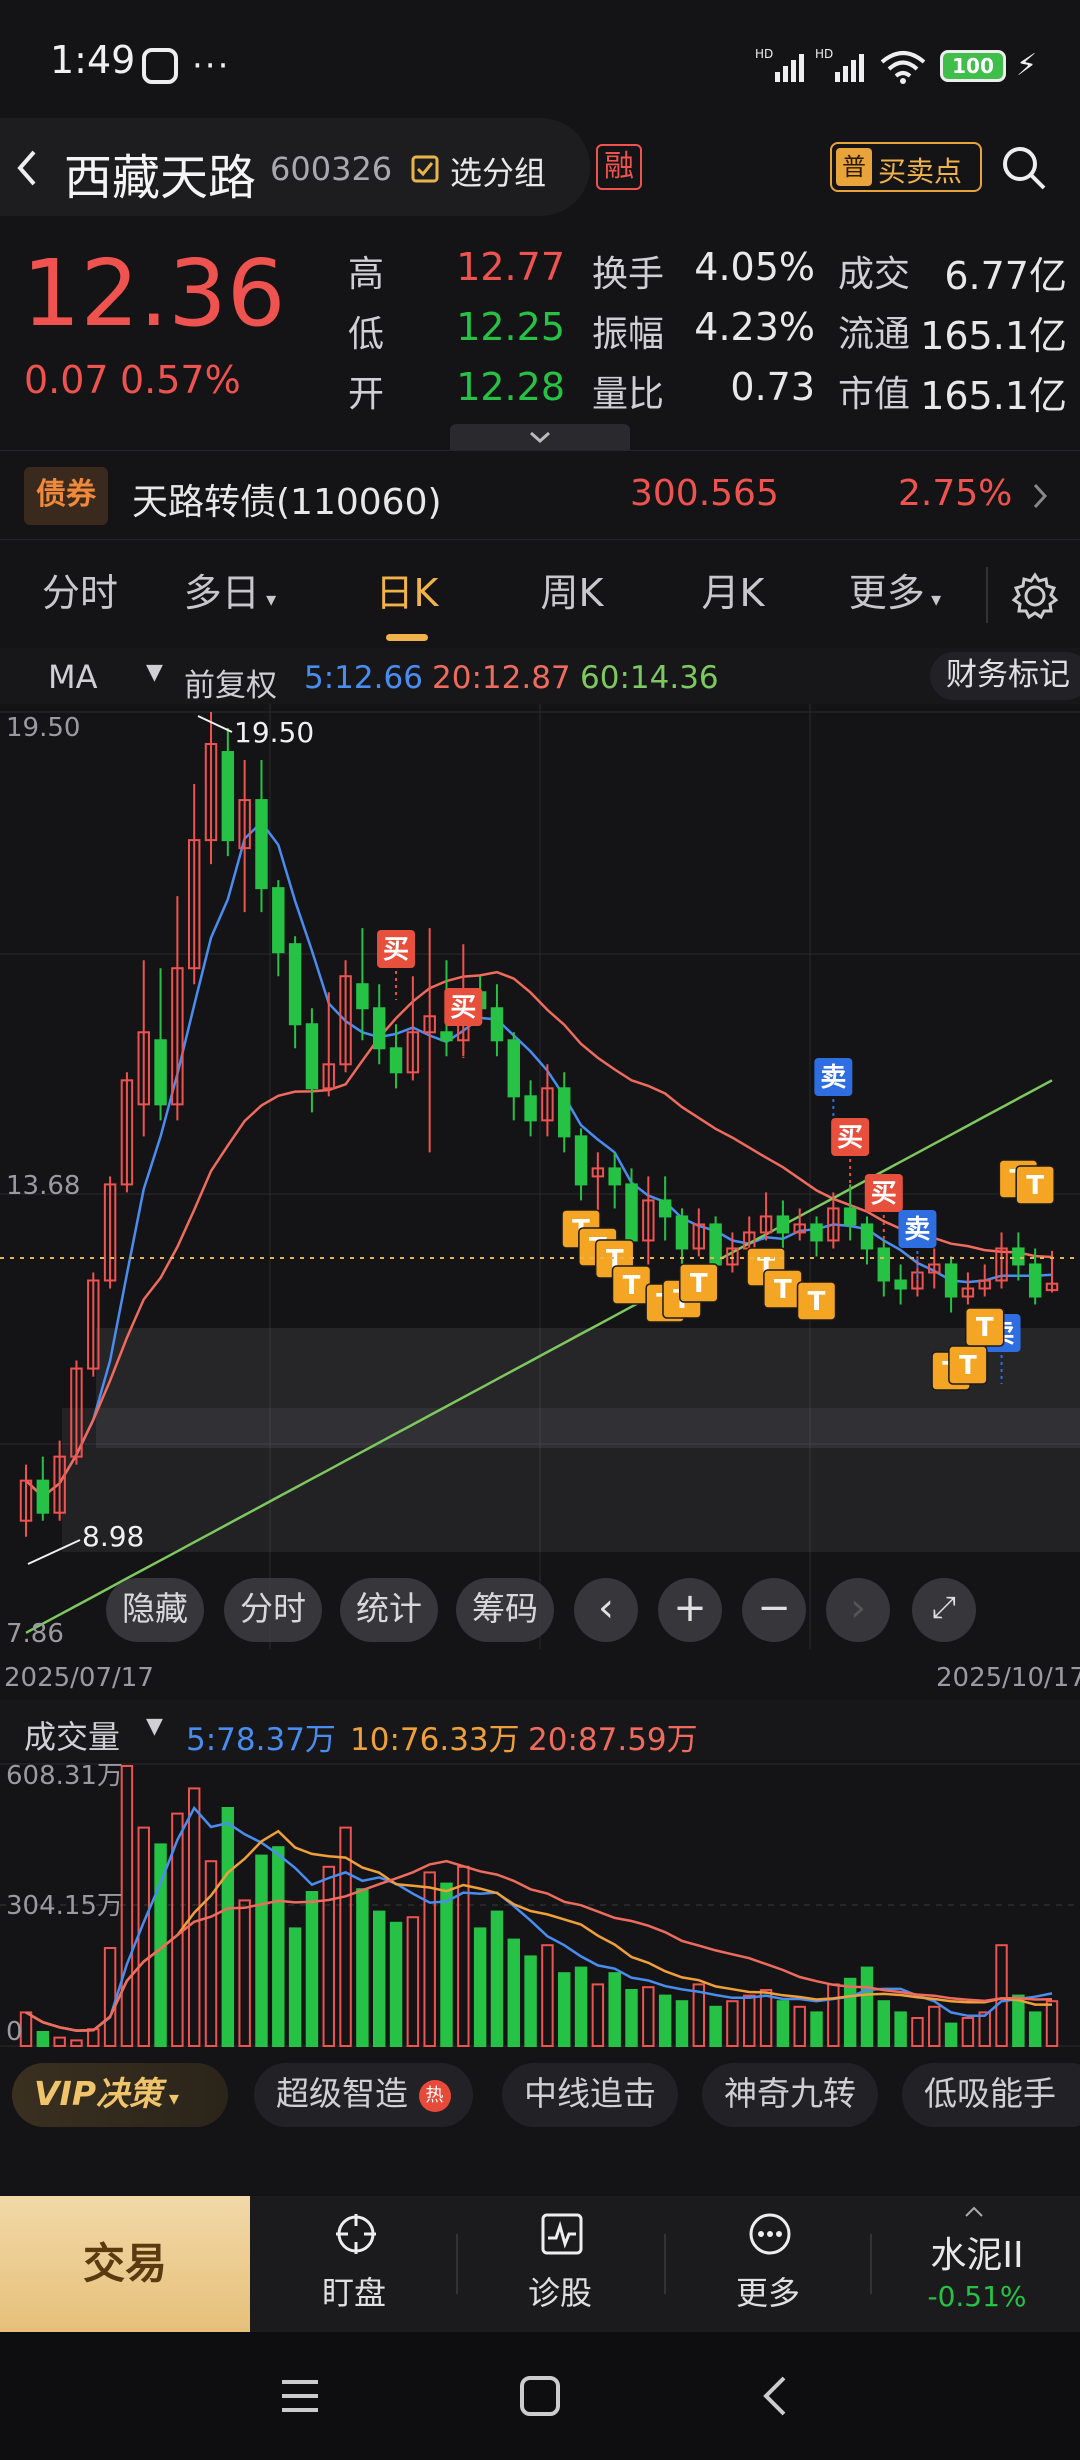  What do you see at coordinates (628, 394) in the screenshot?
I see `volume-ratio-label: 量比` at bounding box center [628, 394].